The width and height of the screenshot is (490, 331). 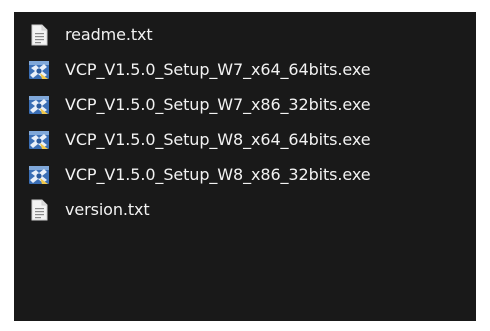 I want to click on file-item-exe-w7-x86: VCP_V1.5.0_Setup_W7_x86_32bits.exe, so click(x=245, y=104).